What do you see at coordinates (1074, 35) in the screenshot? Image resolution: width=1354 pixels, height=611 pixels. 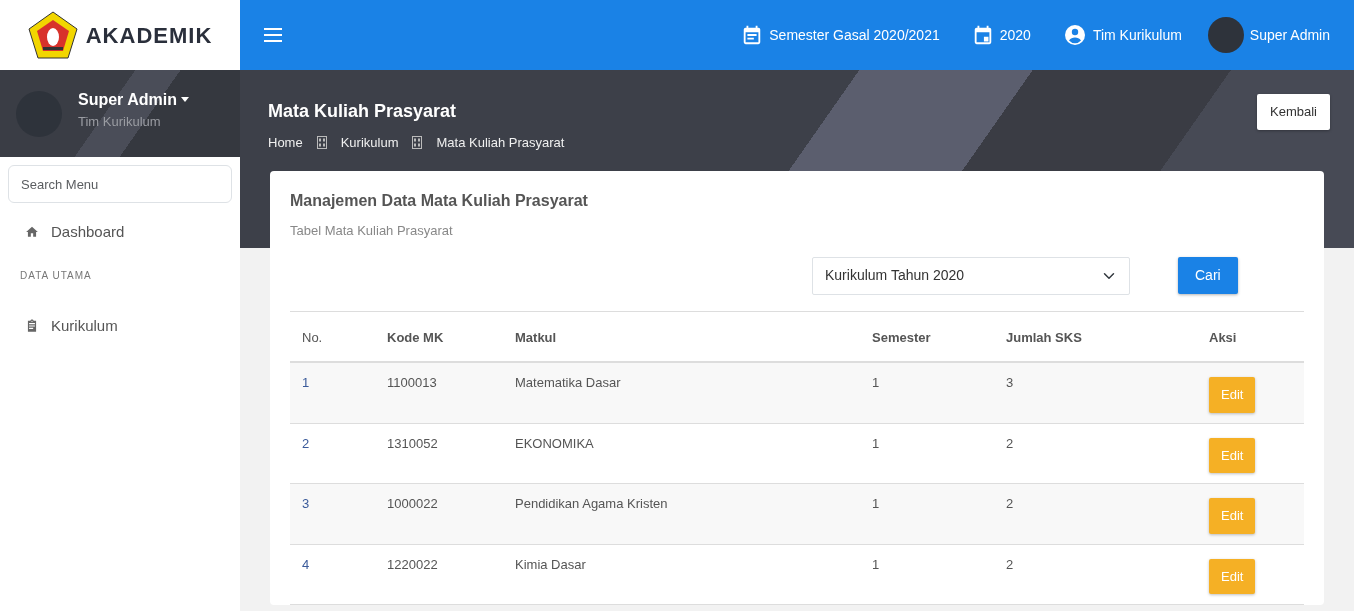 I see `account-icon` at bounding box center [1074, 35].